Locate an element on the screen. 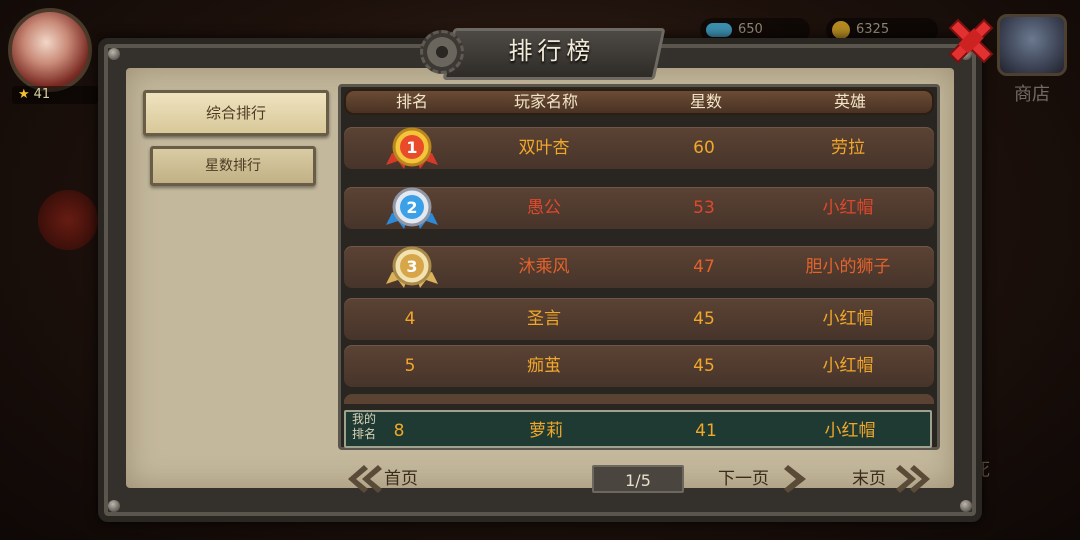 This screenshot has height=540, width=1080. gem-icon is located at coordinates (719, 29).